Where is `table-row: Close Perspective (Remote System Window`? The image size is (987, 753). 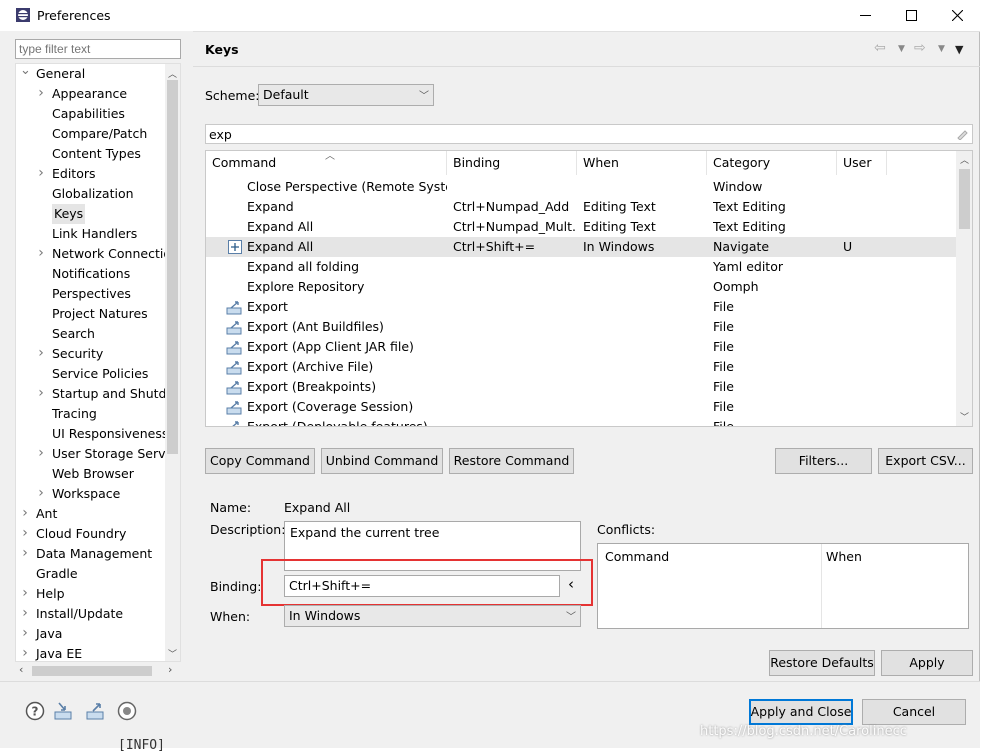 table-row: Close Perspective (Remote System Window is located at coordinates (581, 187).